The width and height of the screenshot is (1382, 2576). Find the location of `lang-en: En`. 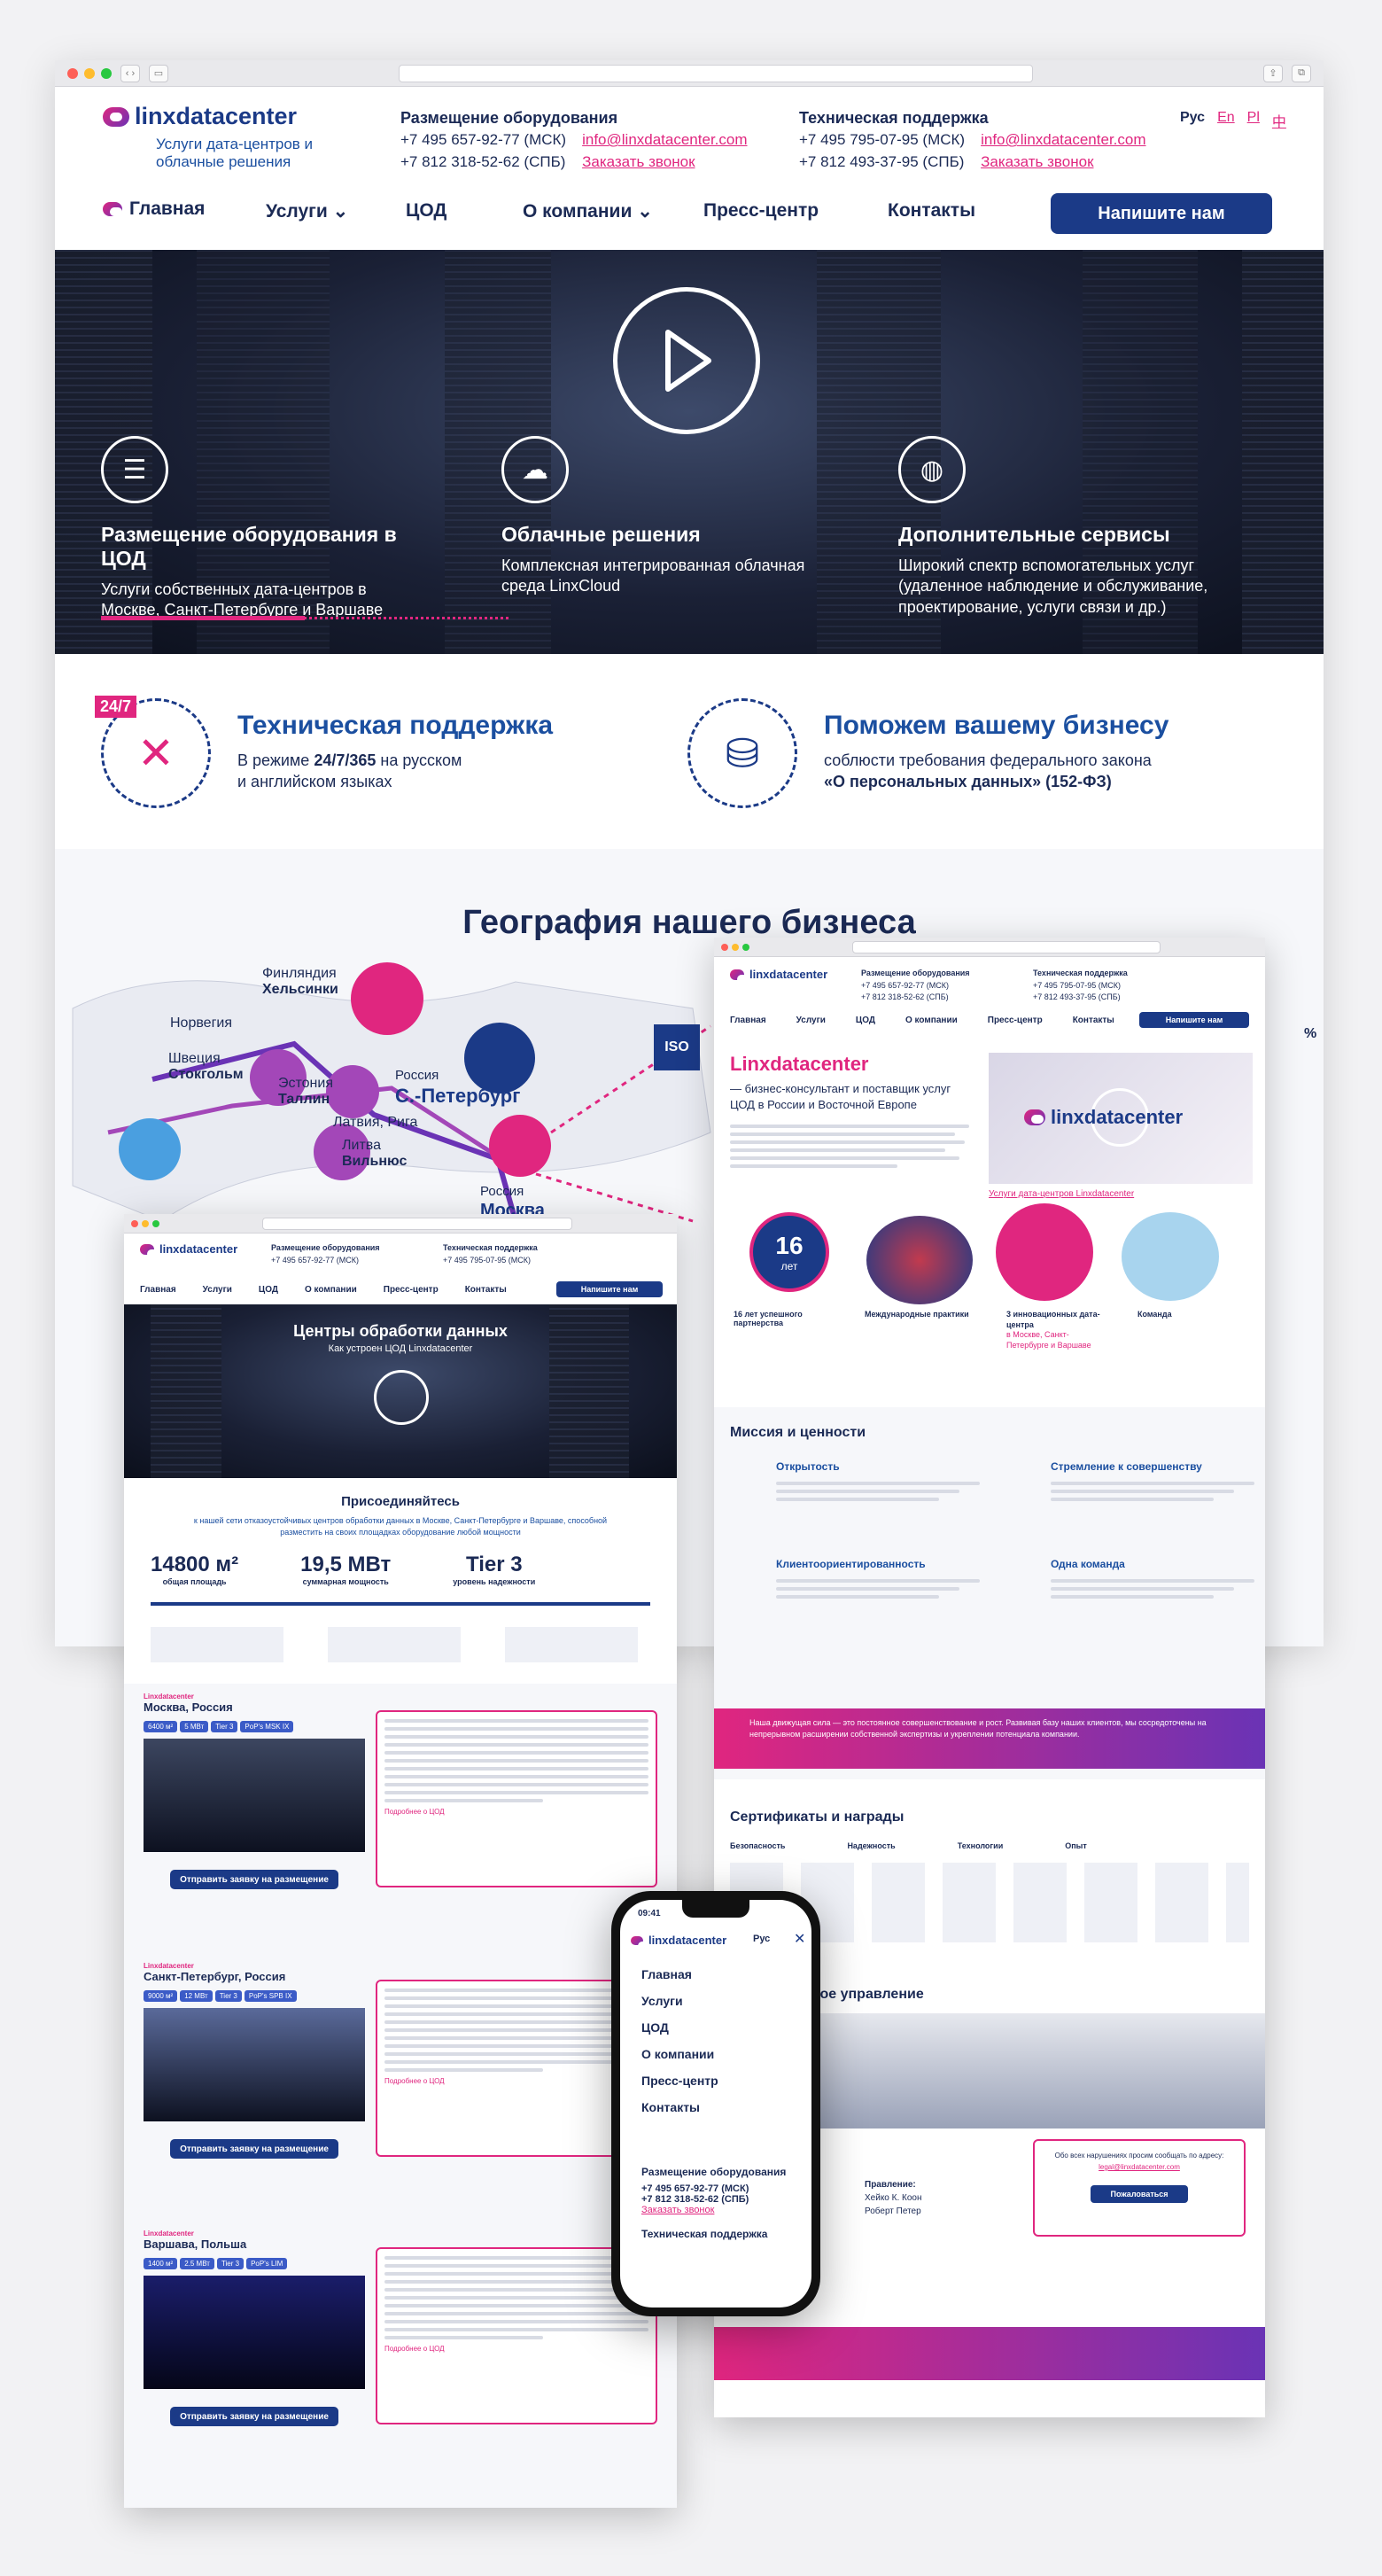

lang-en: En is located at coordinates (1226, 121).